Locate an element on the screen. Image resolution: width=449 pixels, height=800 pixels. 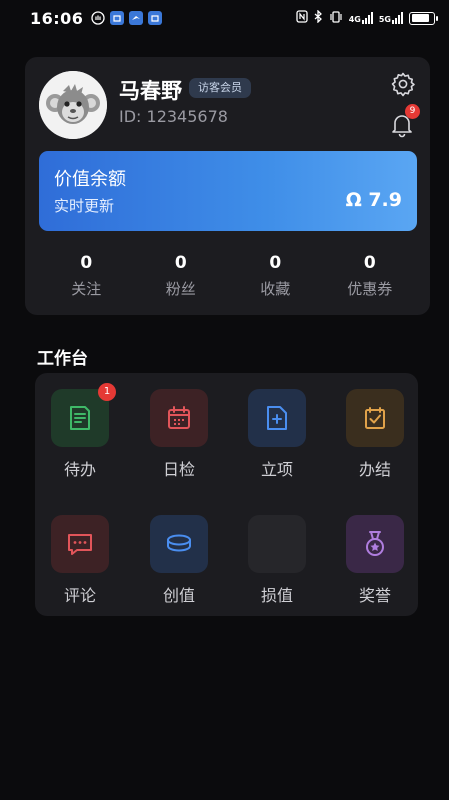
stats-row: 0 关注 0 粉丝 0 收藏 0 优惠券 is located at coordinates (228, 276).